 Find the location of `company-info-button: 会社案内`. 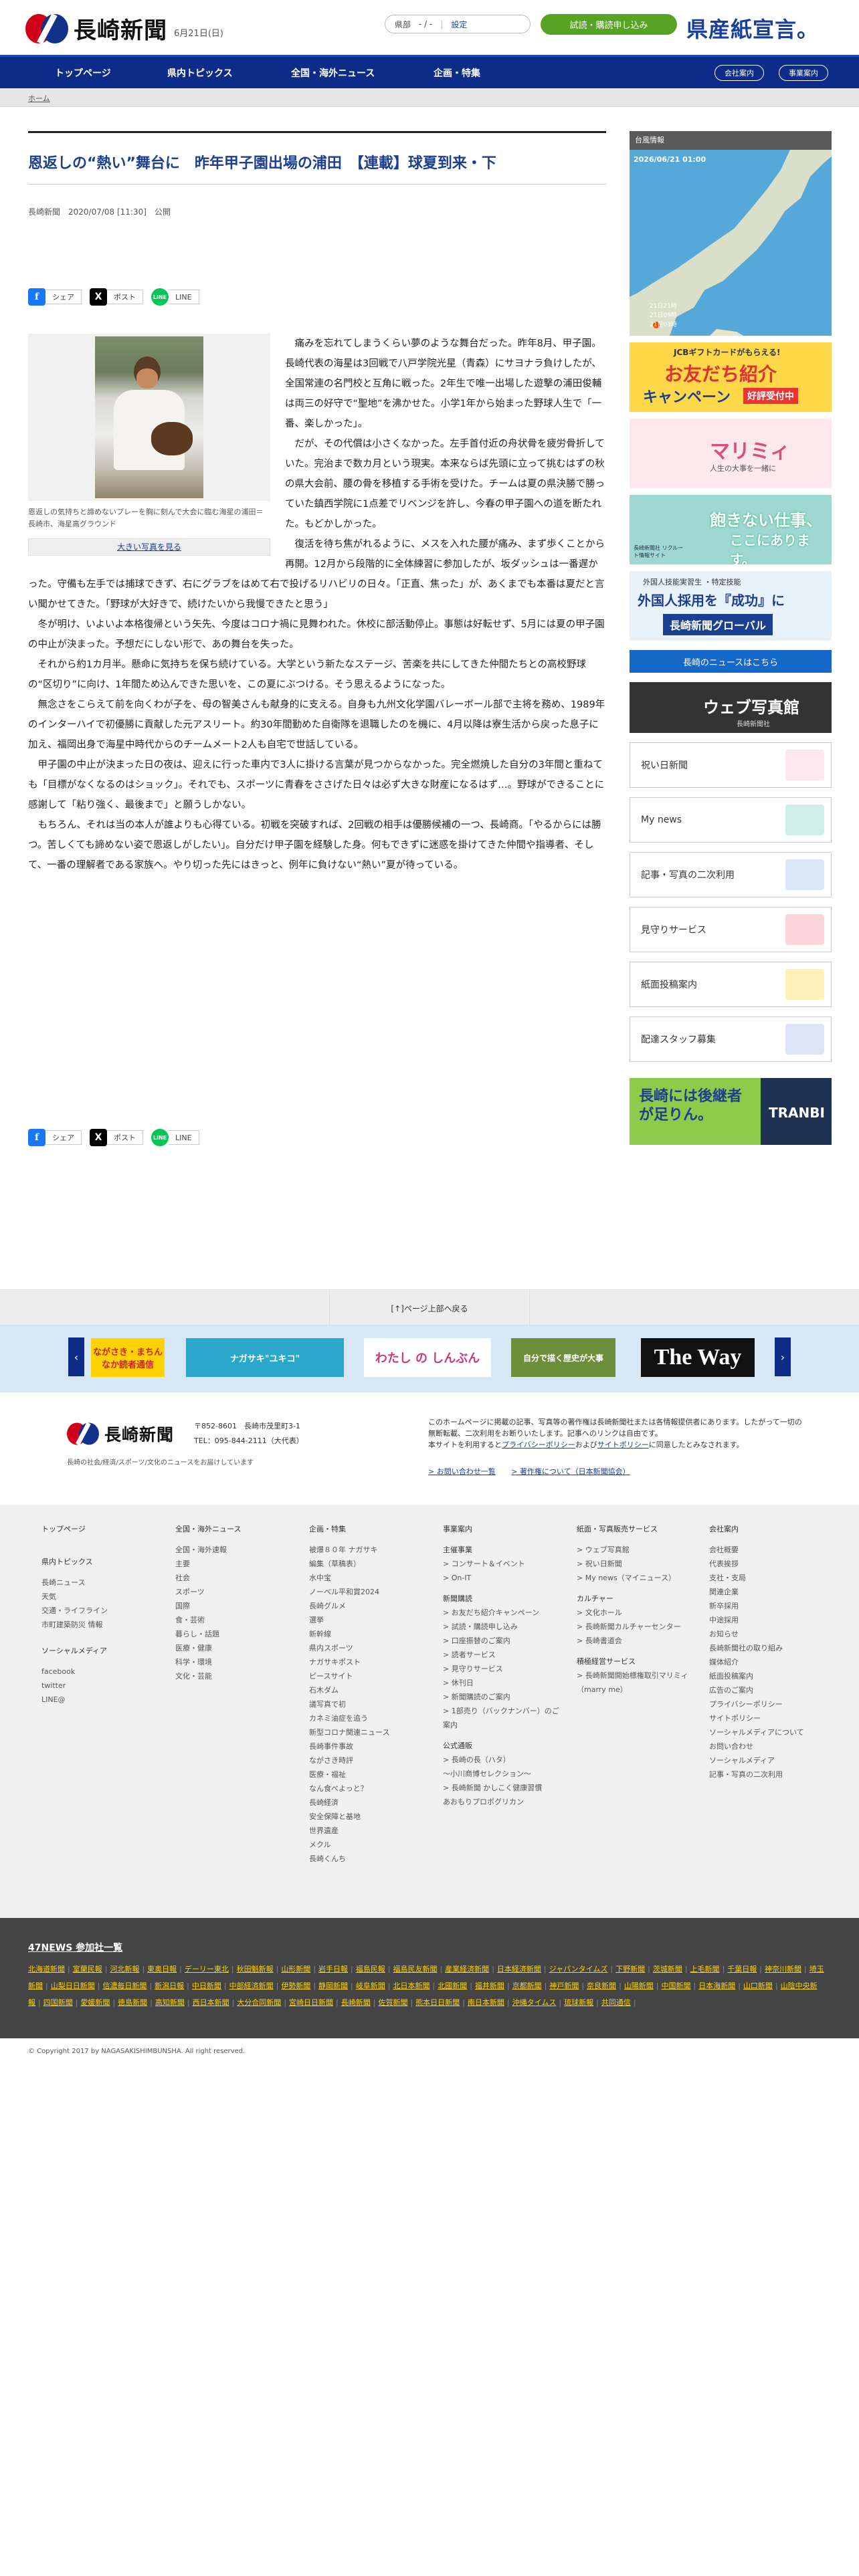

company-info-button: 会社案内 is located at coordinates (739, 73).